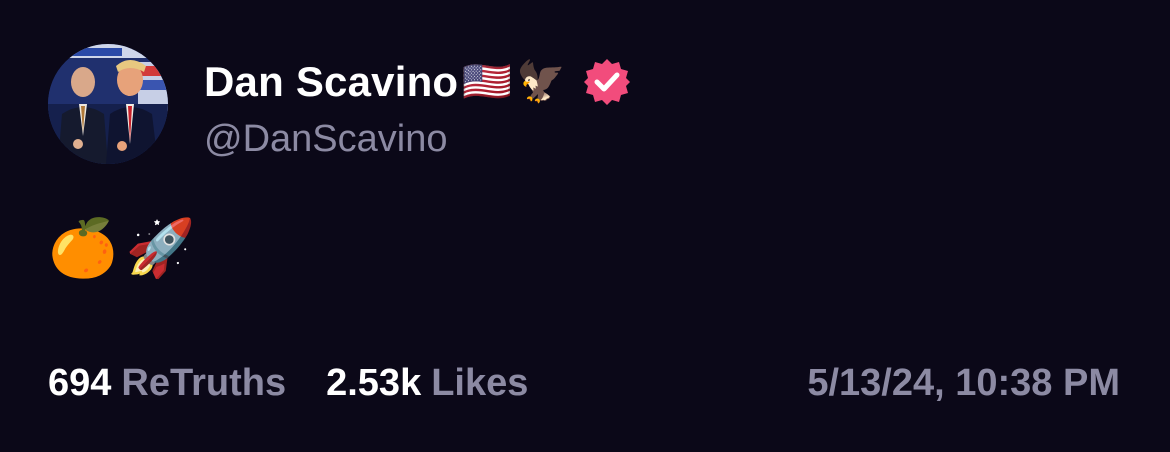  I want to click on author-name-row: Dan Scavino 🇺🇸 🦅, so click(418, 82).